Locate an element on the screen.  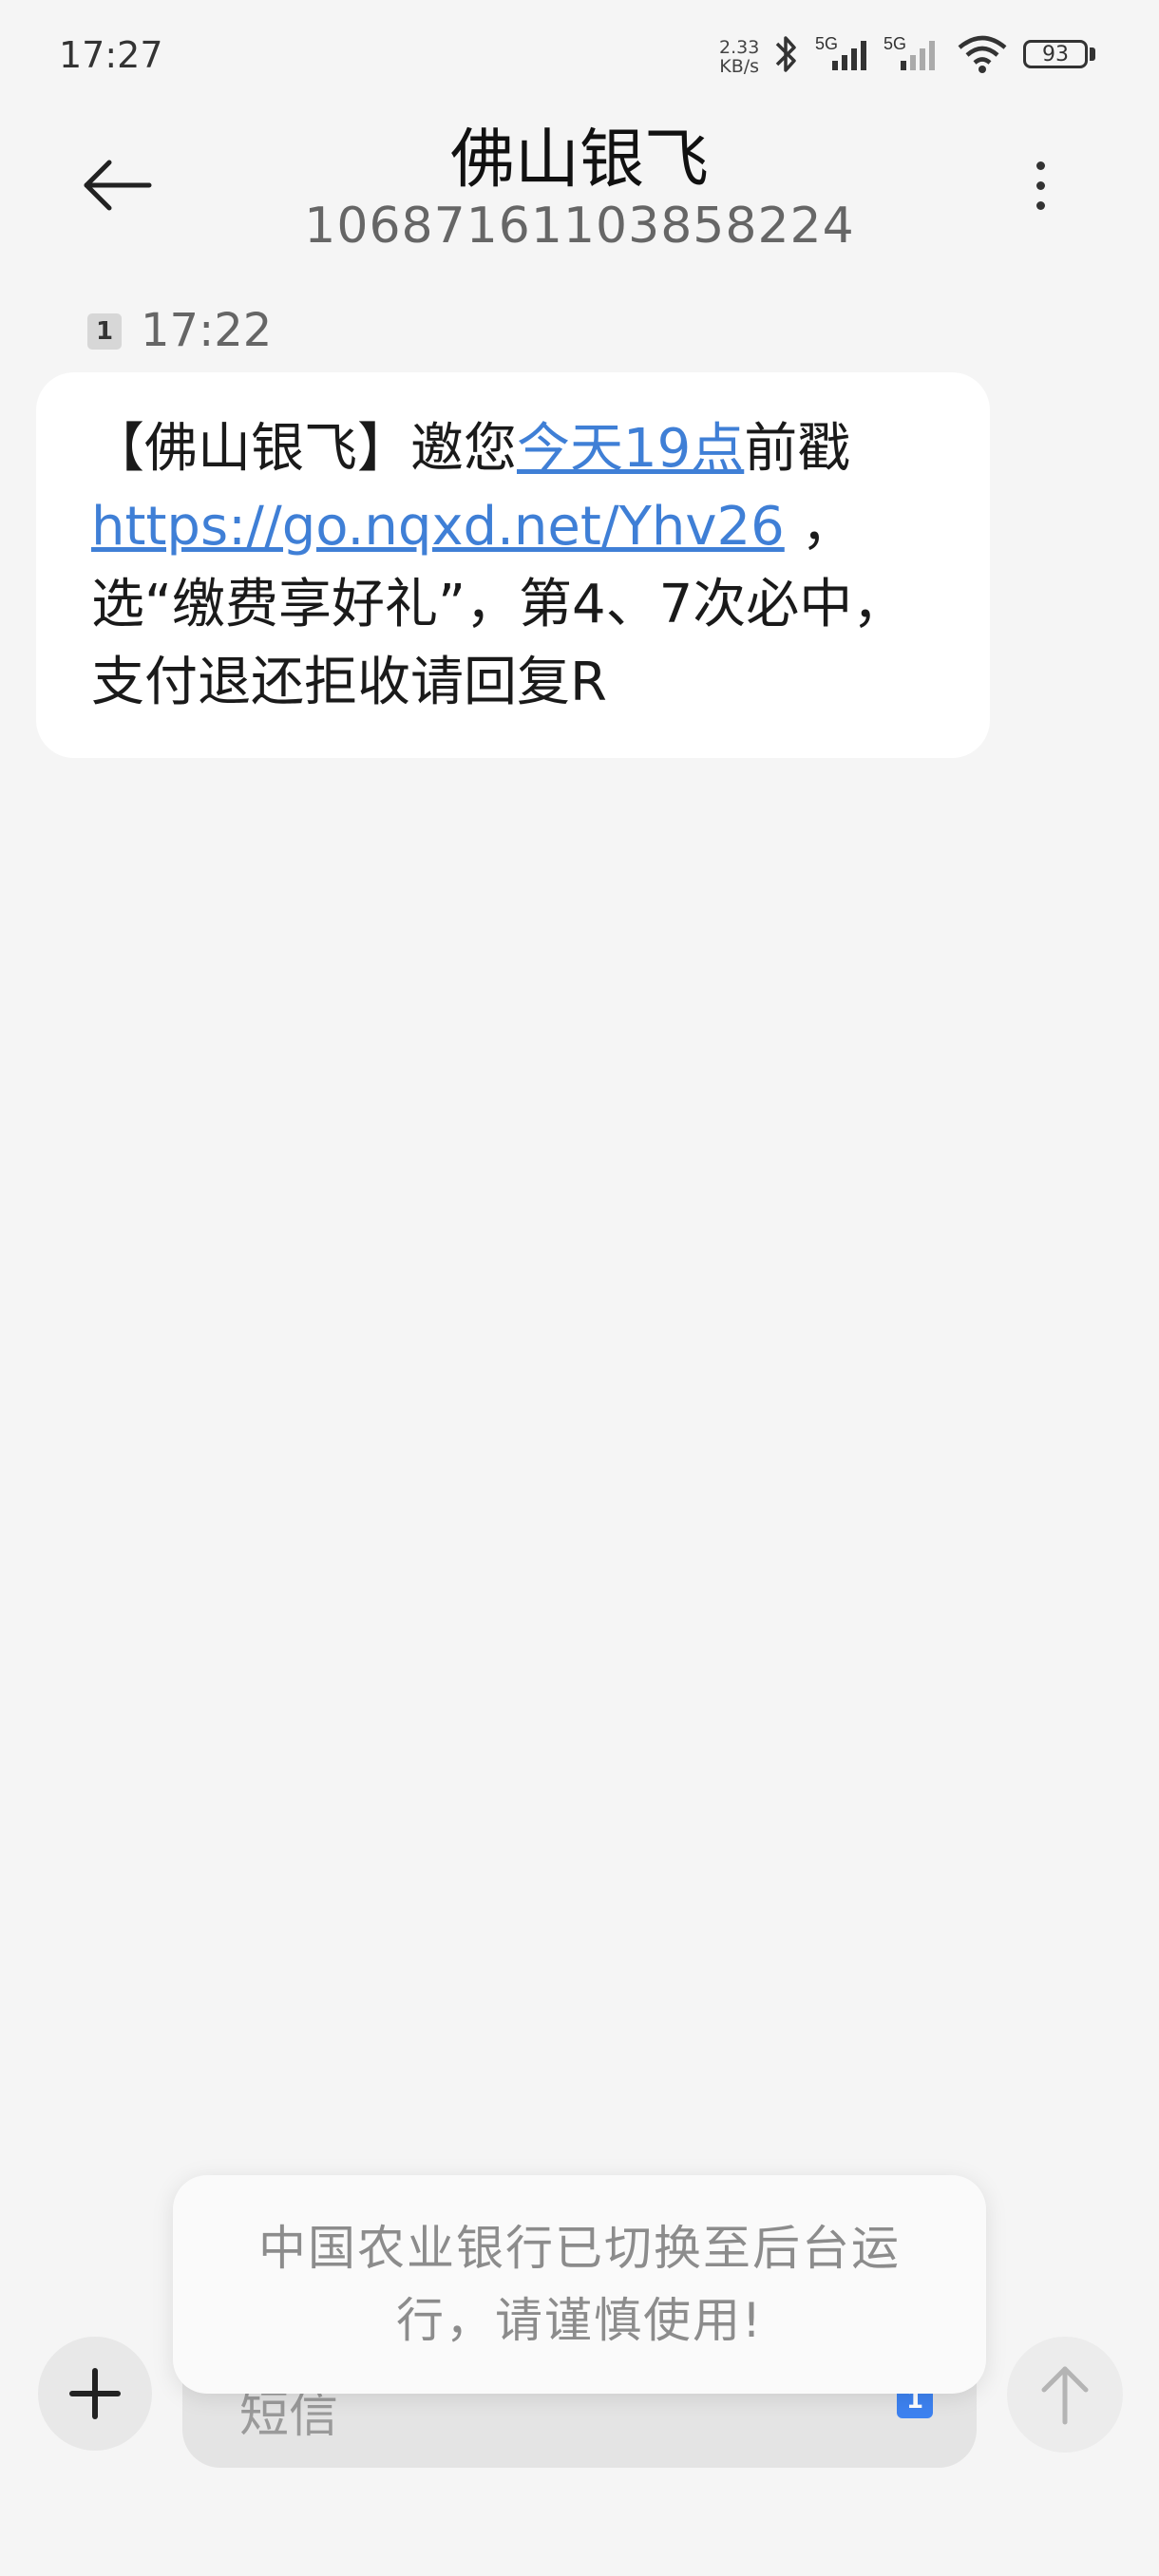
more-options-button is located at coordinates (1040, 185).